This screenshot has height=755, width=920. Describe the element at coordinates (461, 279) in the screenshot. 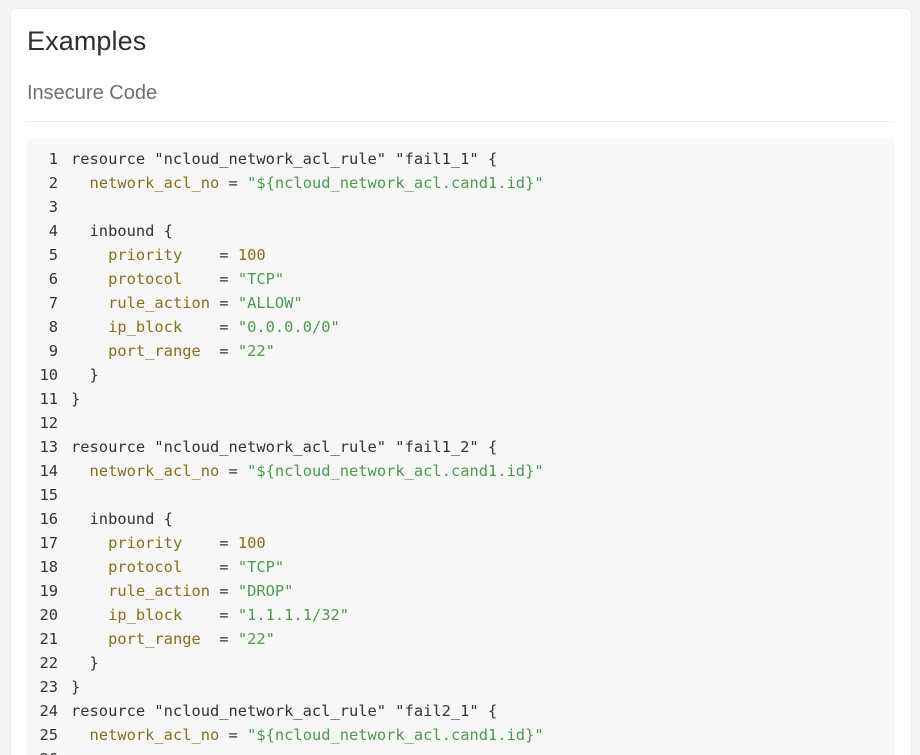

I see `code-line: 6 protocol = "TCP"` at that location.